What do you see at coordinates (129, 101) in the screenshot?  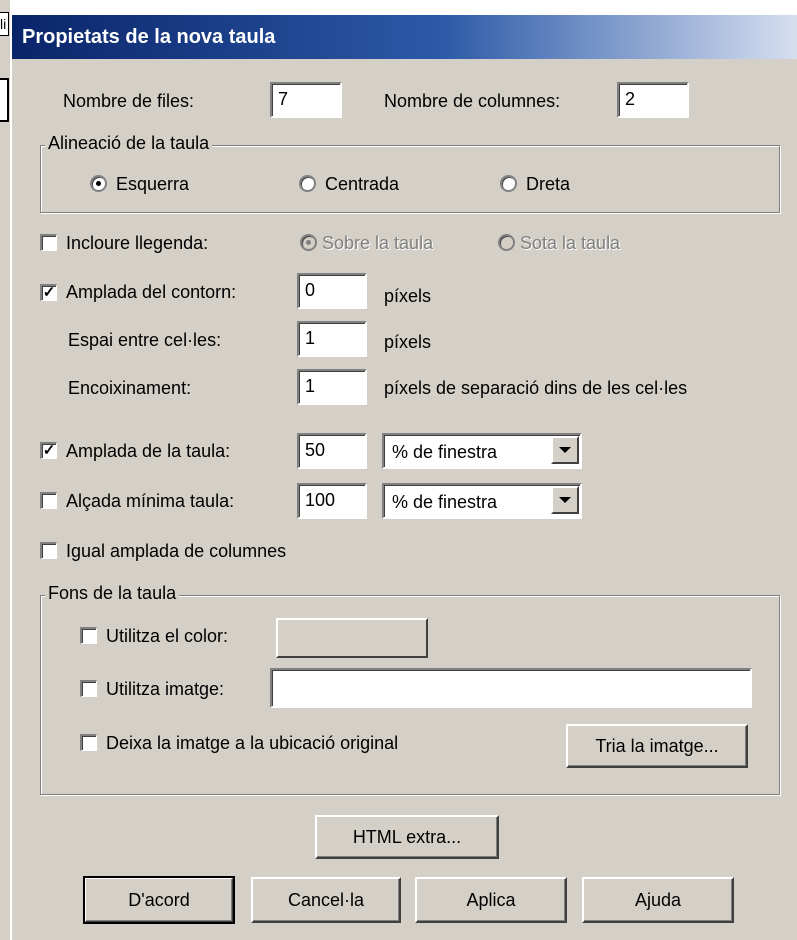 I see `rows-label: Nombre de files:` at bounding box center [129, 101].